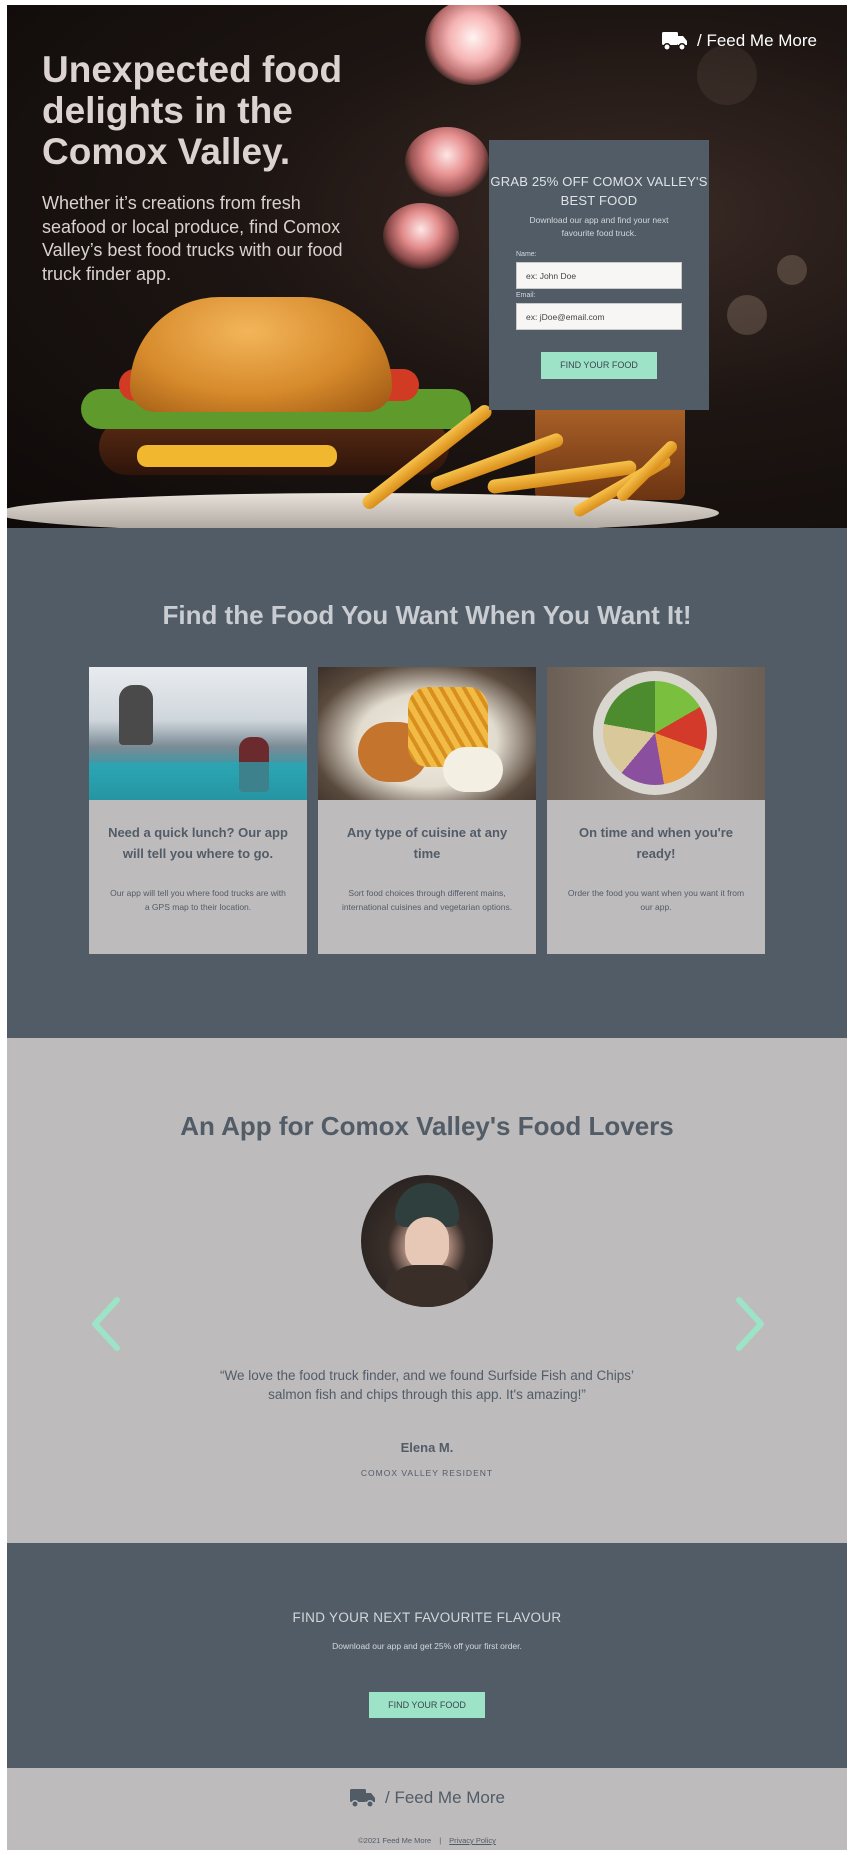 The height and width of the screenshot is (1855, 856). Describe the element at coordinates (261, 354) in the screenshot. I see `burger-bun` at that location.